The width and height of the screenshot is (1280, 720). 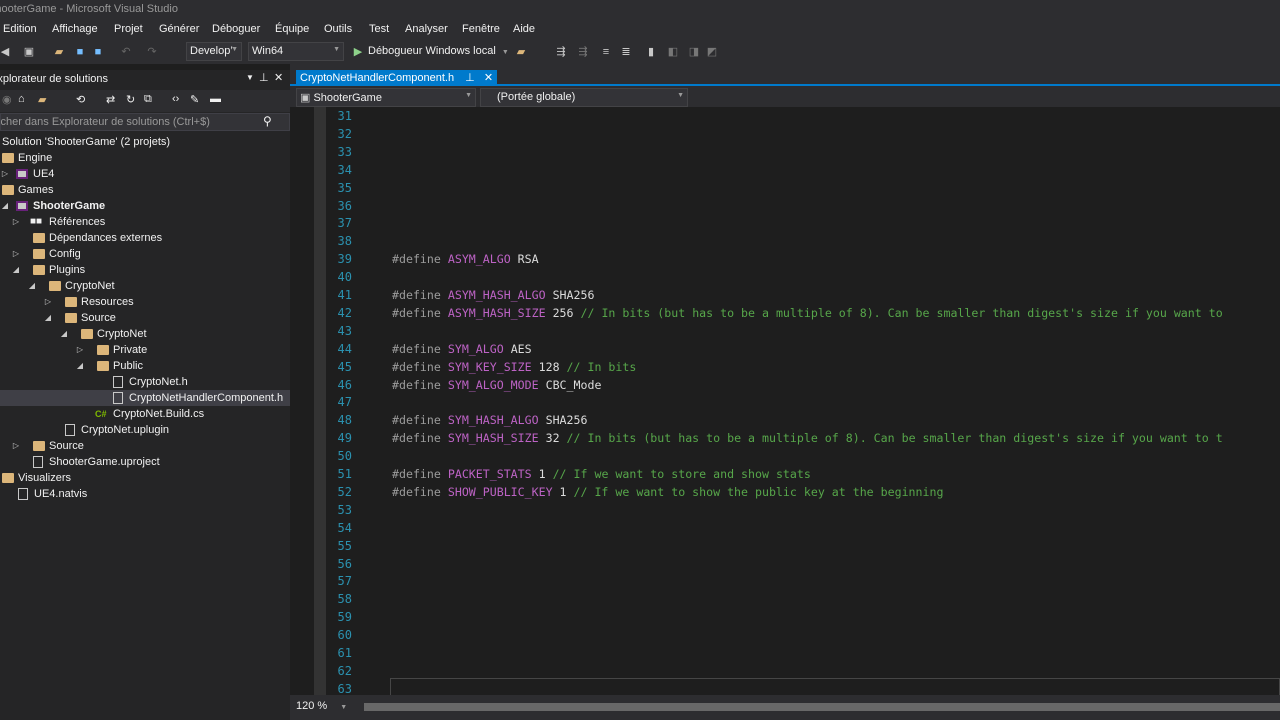 What do you see at coordinates (7, 99) in the screenshot?
I see `back-icon: ◉` at bounding box center [7, 99].